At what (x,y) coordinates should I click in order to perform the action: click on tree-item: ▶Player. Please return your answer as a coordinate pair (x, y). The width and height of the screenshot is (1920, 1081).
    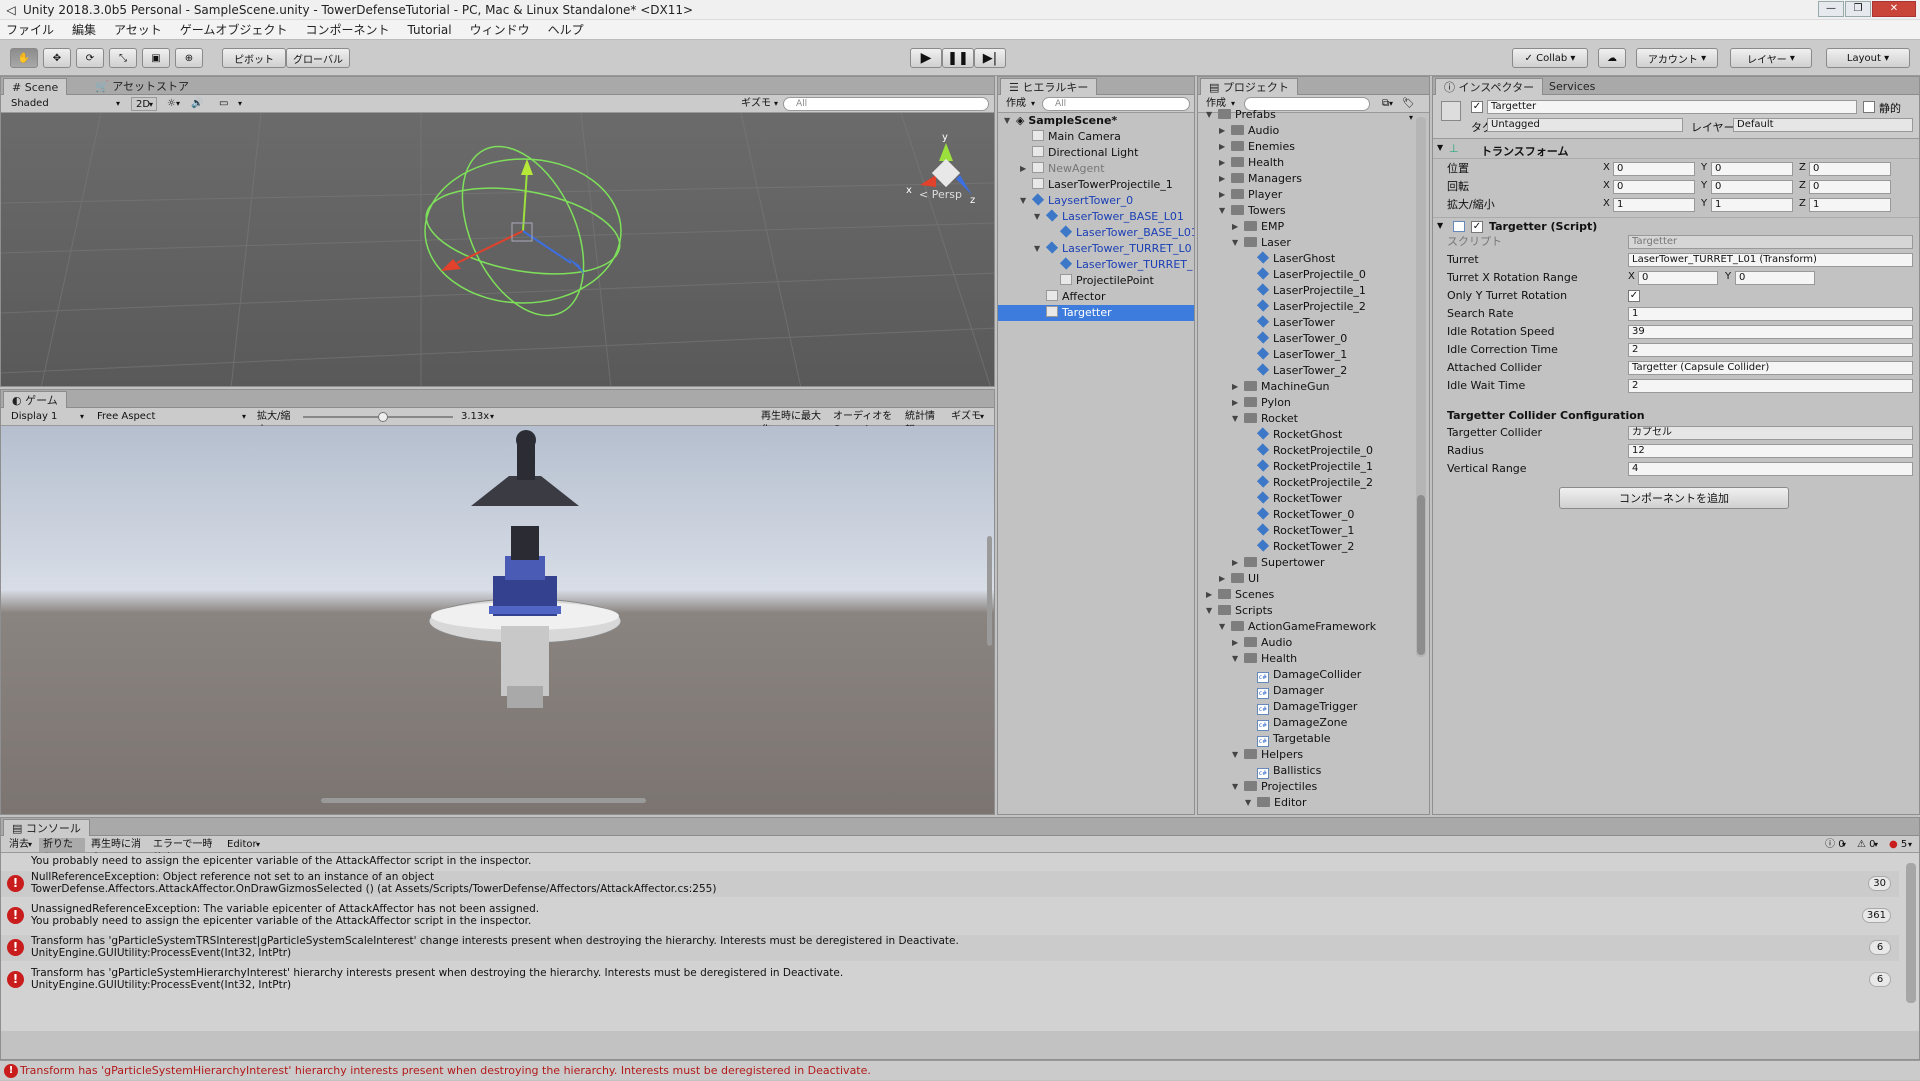
    Looking at the image, I should click on (1313, 195).